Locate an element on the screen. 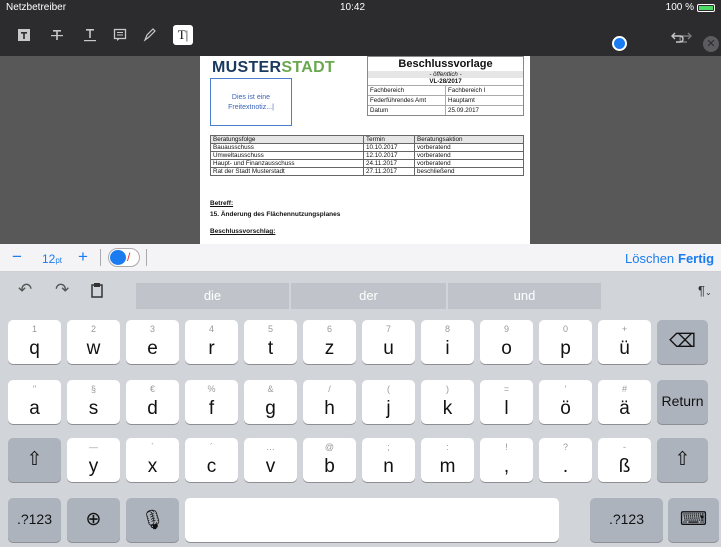  key-row3-7: !, is located at coordinates (506, 460).